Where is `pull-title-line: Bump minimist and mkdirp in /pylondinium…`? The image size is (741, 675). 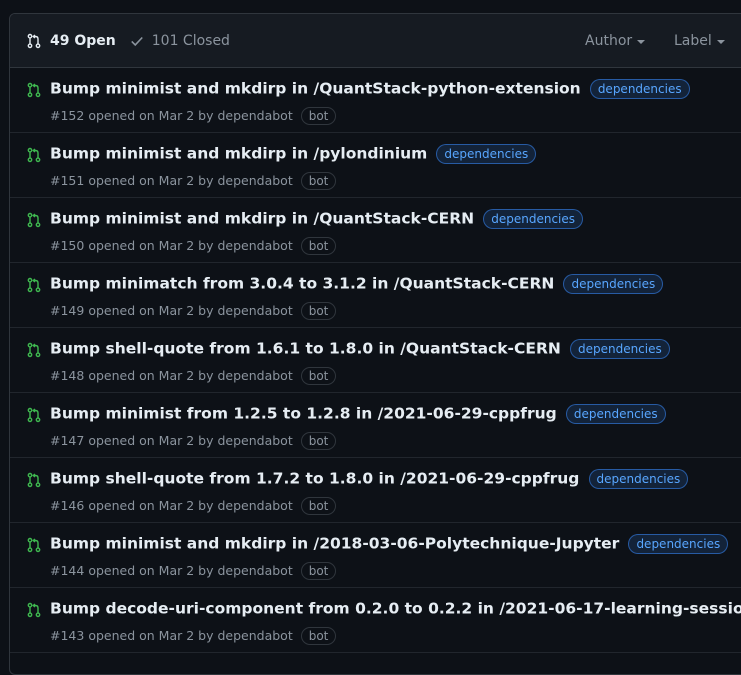
pull-title-line: Bump minimist and mkdirp in /pylondinium… is located at coordinates (395, 153).